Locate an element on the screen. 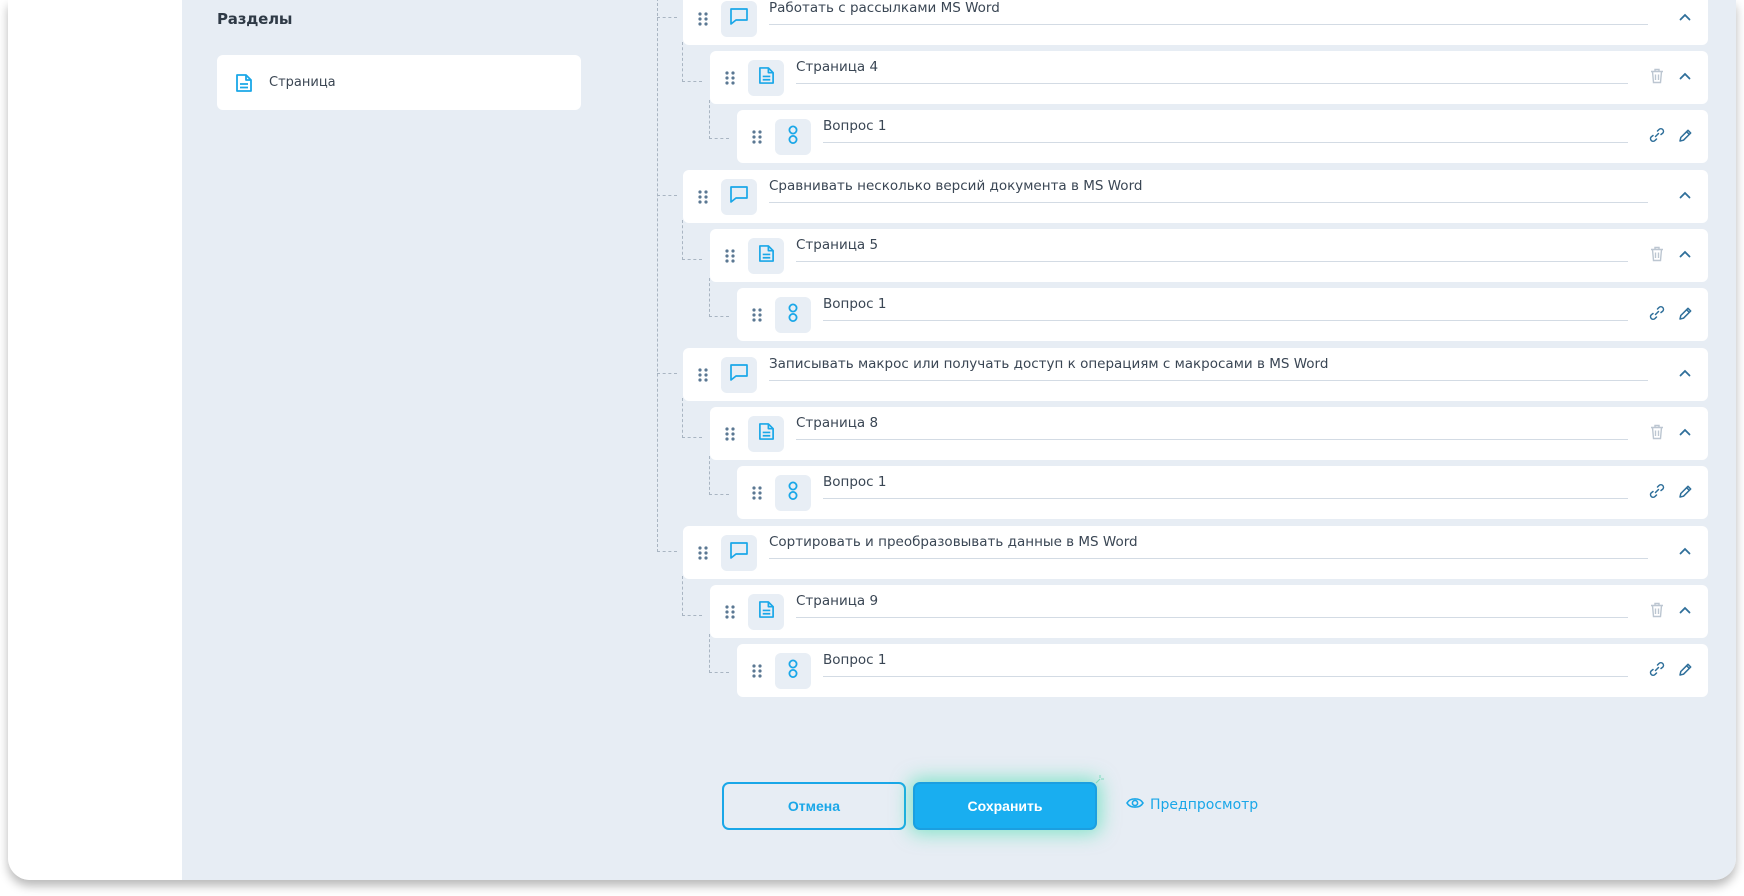  cancel-button: Отмена is located at coordinates (814, 806).